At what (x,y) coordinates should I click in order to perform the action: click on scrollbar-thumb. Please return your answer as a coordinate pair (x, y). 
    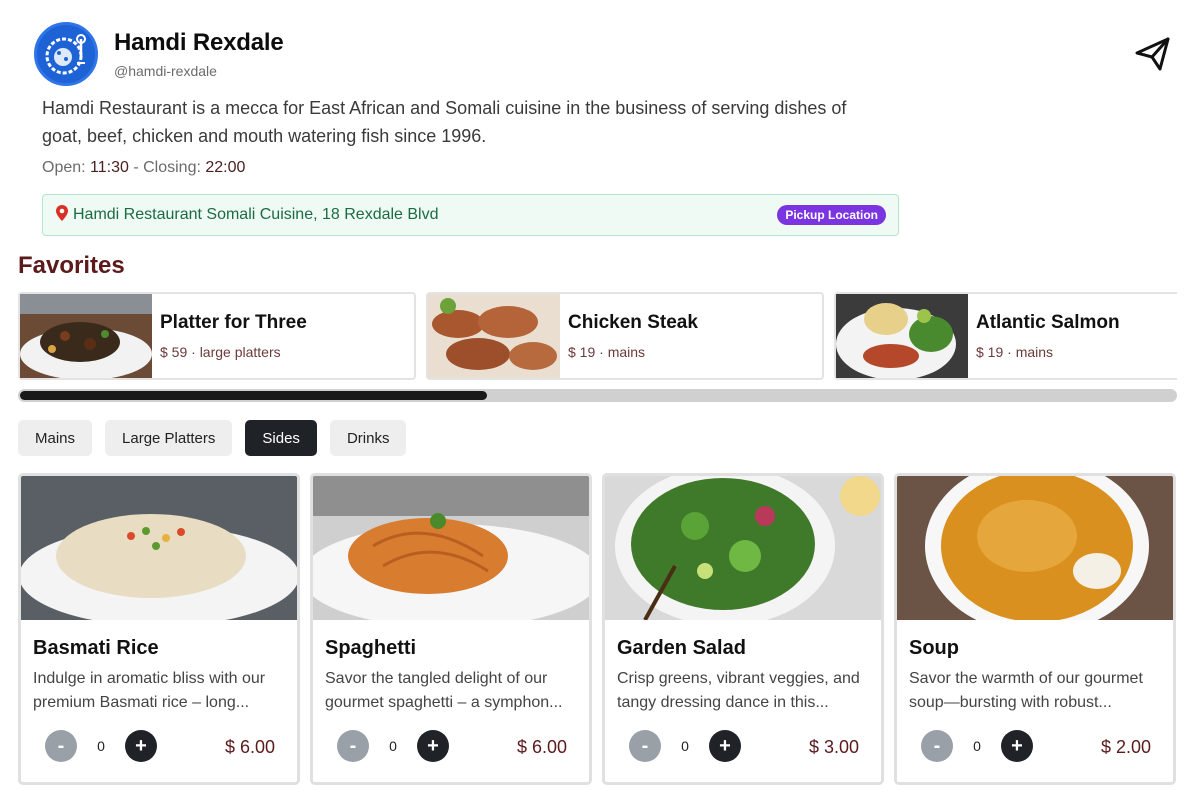
    Looking at the image, I should click on (253, 395).